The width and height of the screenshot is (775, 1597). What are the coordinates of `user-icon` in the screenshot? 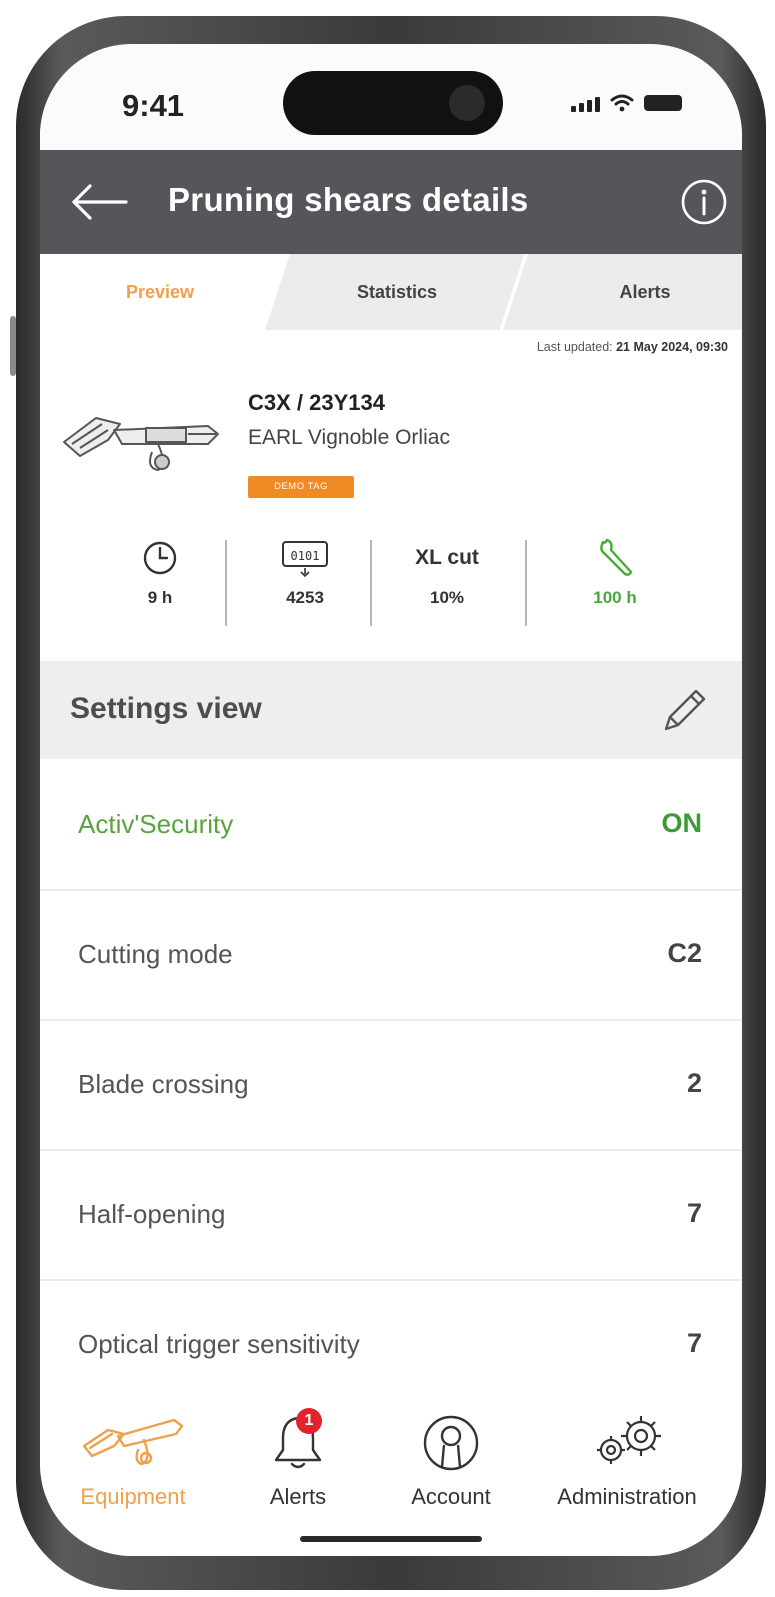 It's located at (451, 1443).